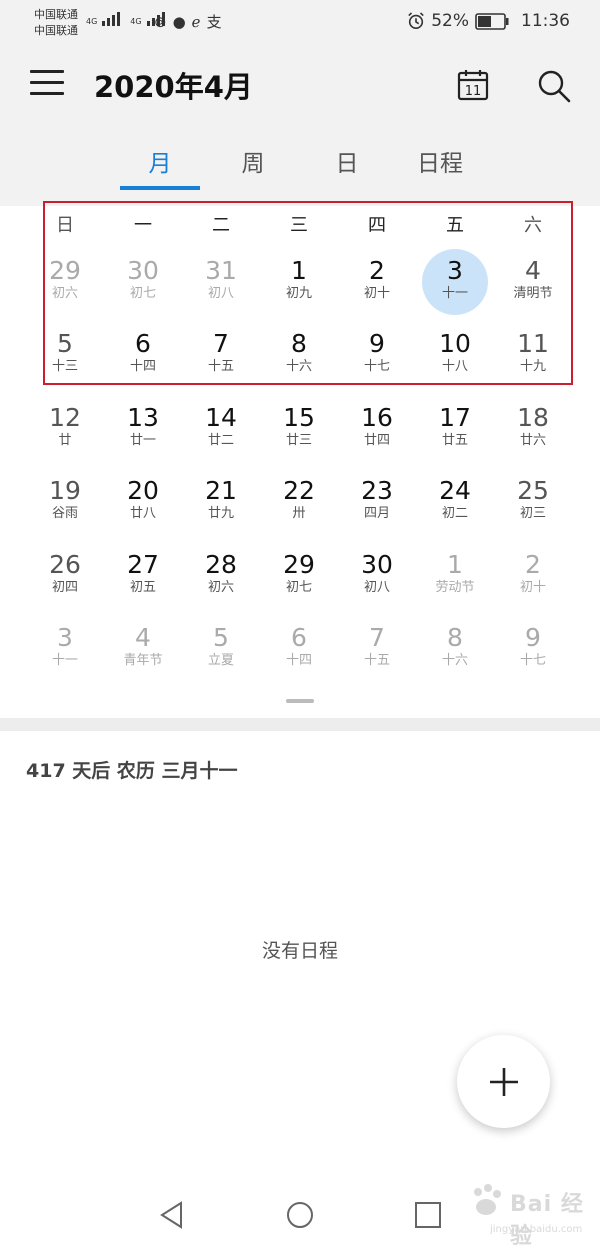  I want to click on tab-agenda: 日程, so click(440, 166).